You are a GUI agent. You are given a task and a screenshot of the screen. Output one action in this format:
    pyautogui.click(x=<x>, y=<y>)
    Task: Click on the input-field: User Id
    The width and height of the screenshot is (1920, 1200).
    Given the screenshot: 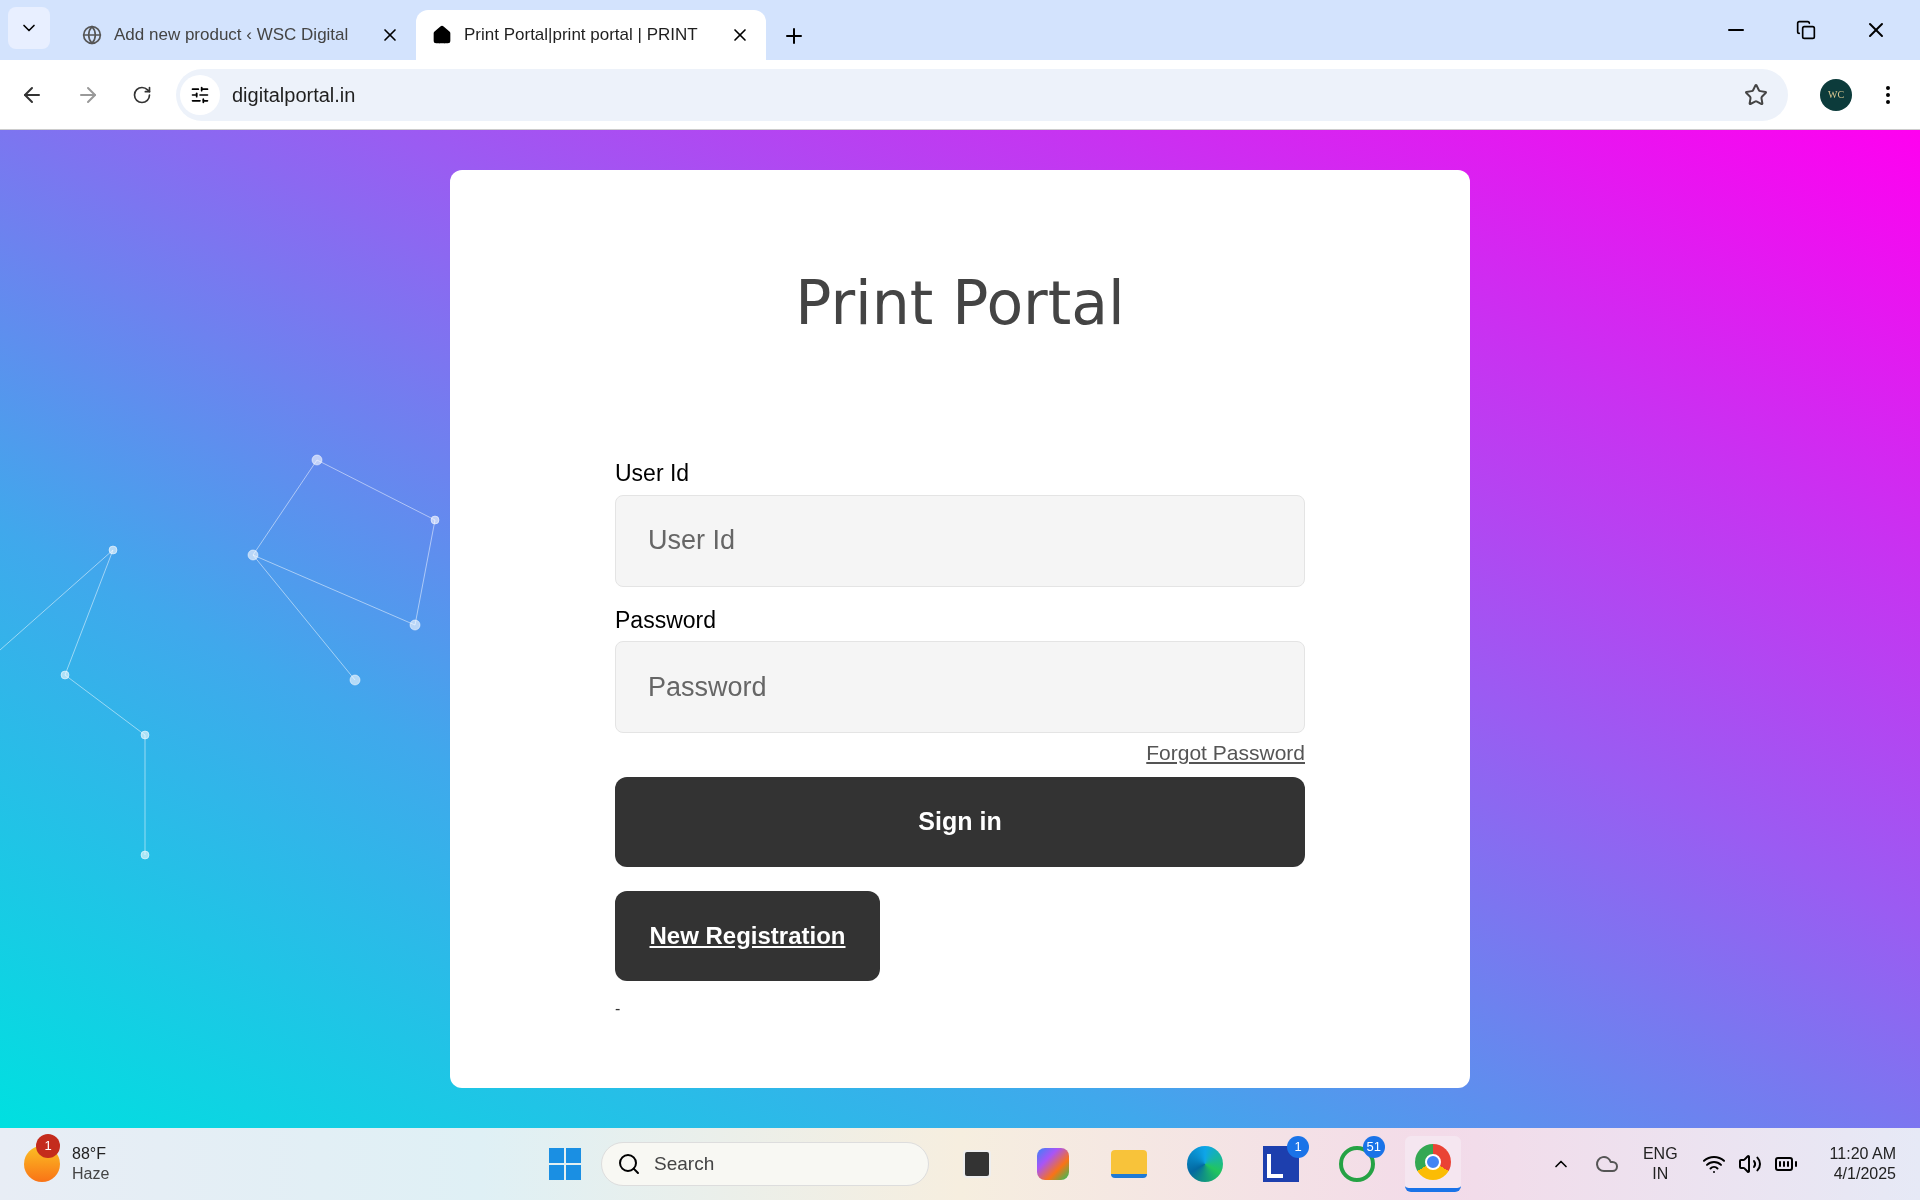 What is the action you would take?
    pyautogui.click(x=960, y=540)
    